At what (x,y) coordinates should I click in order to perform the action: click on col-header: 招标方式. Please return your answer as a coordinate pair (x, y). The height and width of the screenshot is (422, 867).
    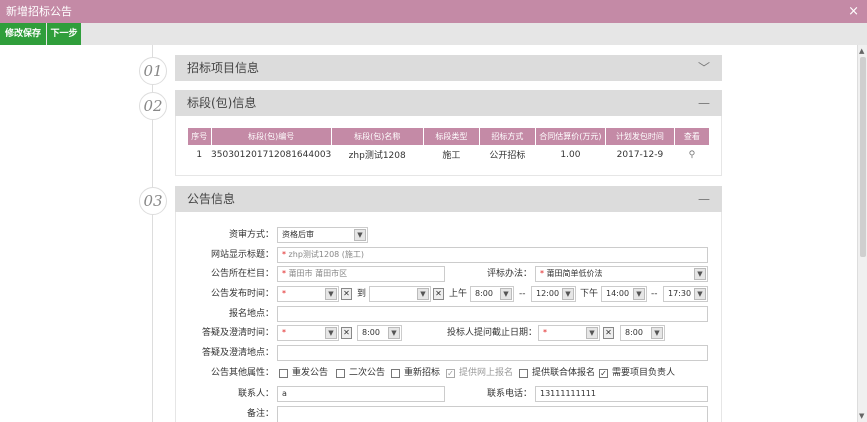
    Looking at the image, I should click on (507, 136).